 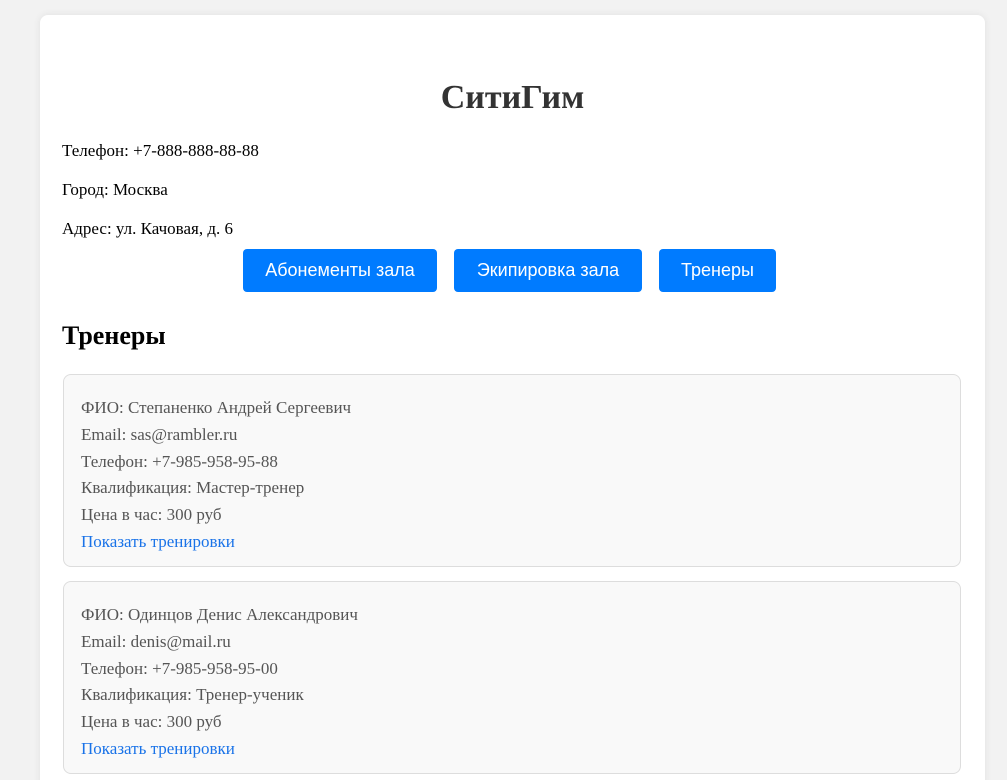 I want to click on memberships-button: Абонементы зала, so click(x=340, y=270).